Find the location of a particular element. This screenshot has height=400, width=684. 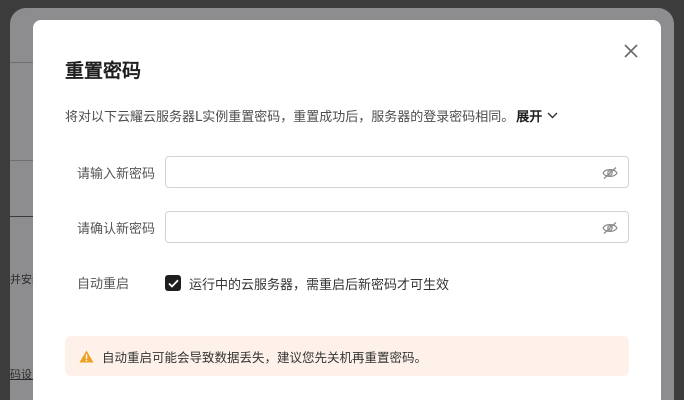

background-text: 并安装 is located at coordinates (22, 279).